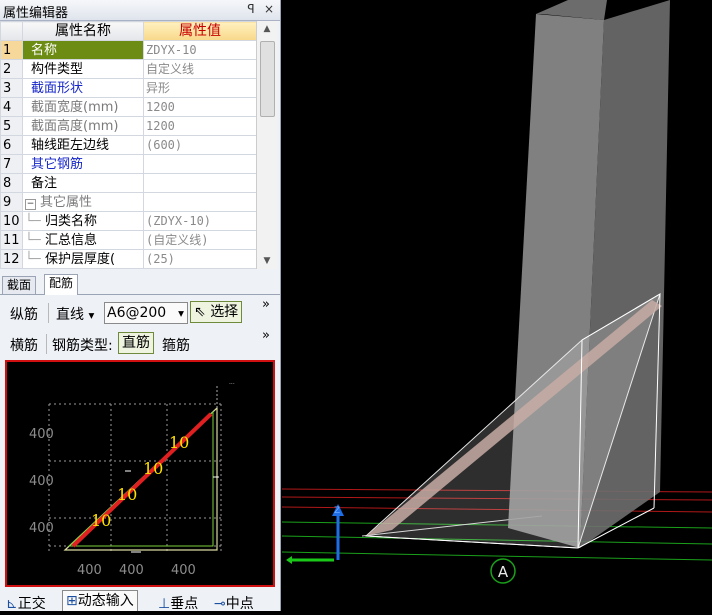 This screenshot has height=615, width=712. What do you see at coordinates (83, 31) in the screenshot?
I see `header-property-name: 属性名称` at bounding box center [83, 31].